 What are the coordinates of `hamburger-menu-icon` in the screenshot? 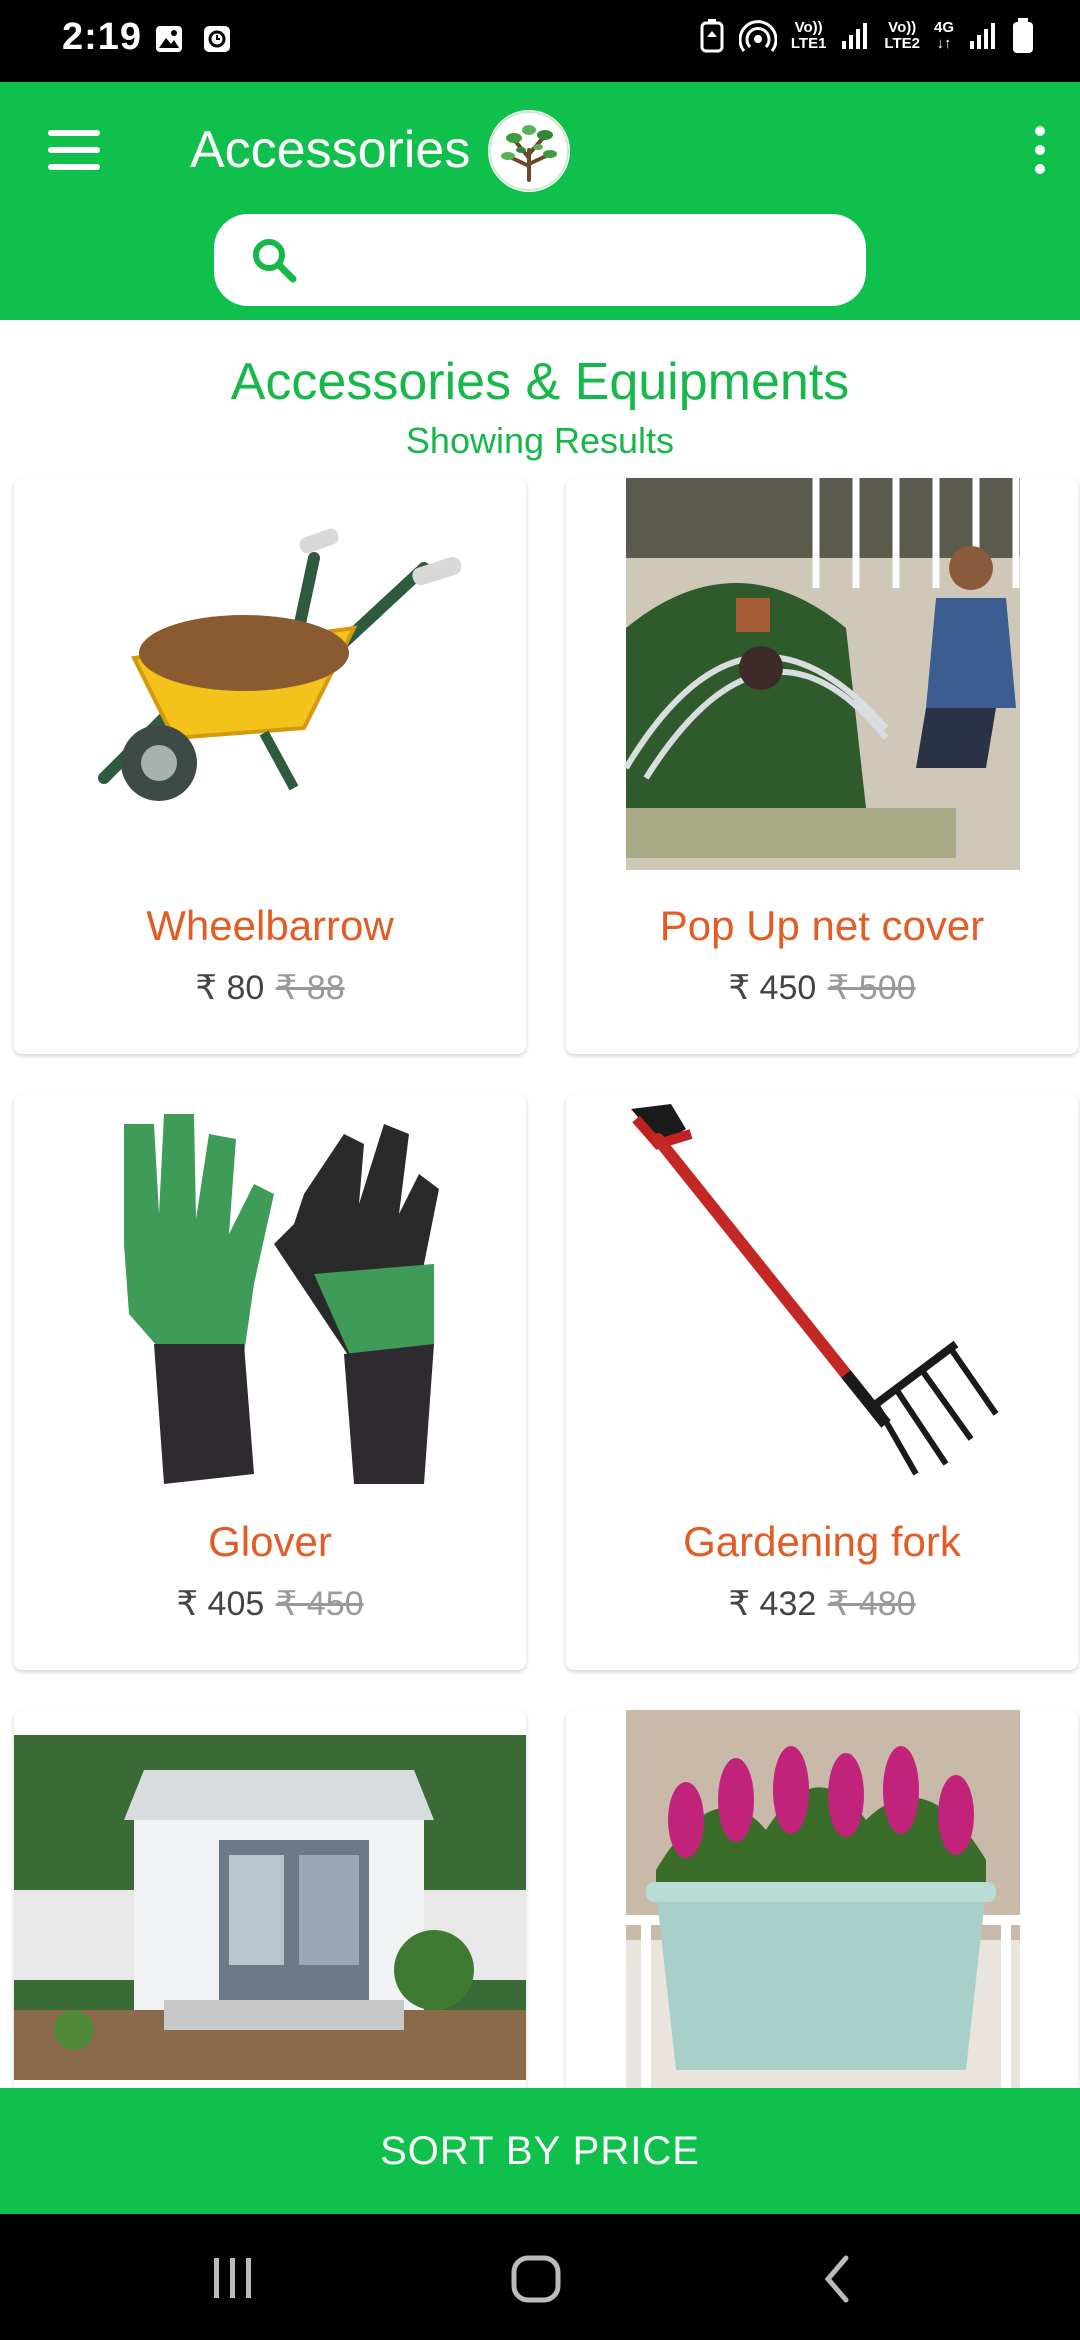 It's located at (74, 150).